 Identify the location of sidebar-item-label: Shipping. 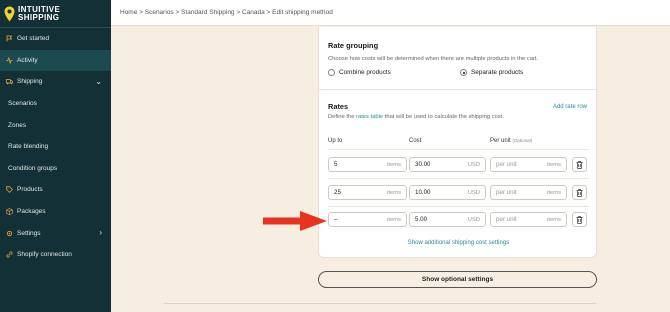
(30, 82).